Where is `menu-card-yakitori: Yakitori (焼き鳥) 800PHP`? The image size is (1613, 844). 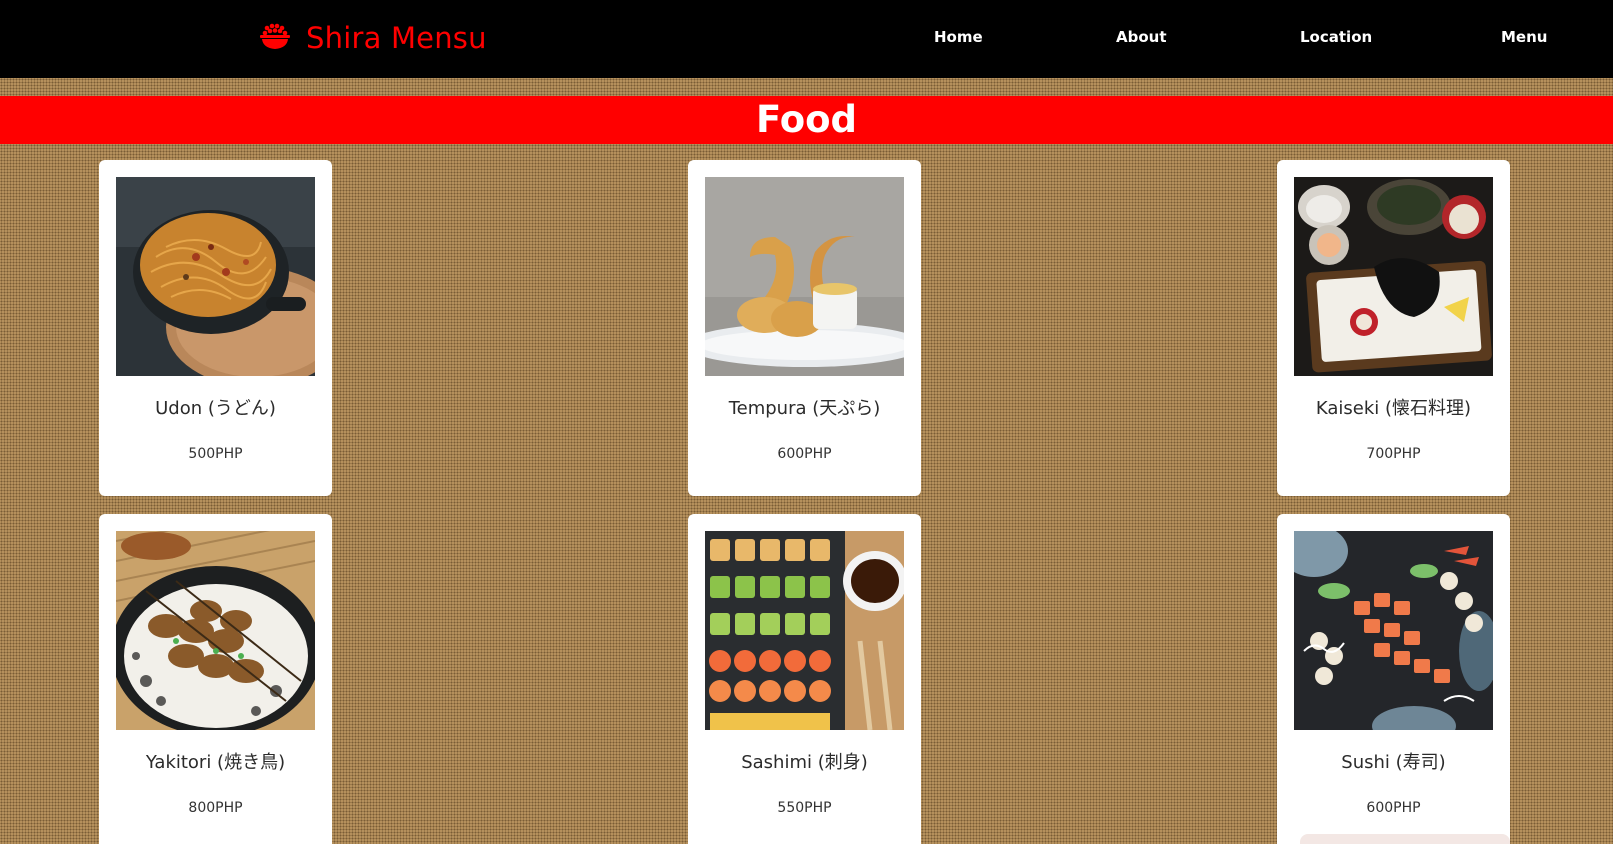 menu-card-yakitori: Yakitori (焼き鳥) 800PHP is located at coordinates (215, 679).